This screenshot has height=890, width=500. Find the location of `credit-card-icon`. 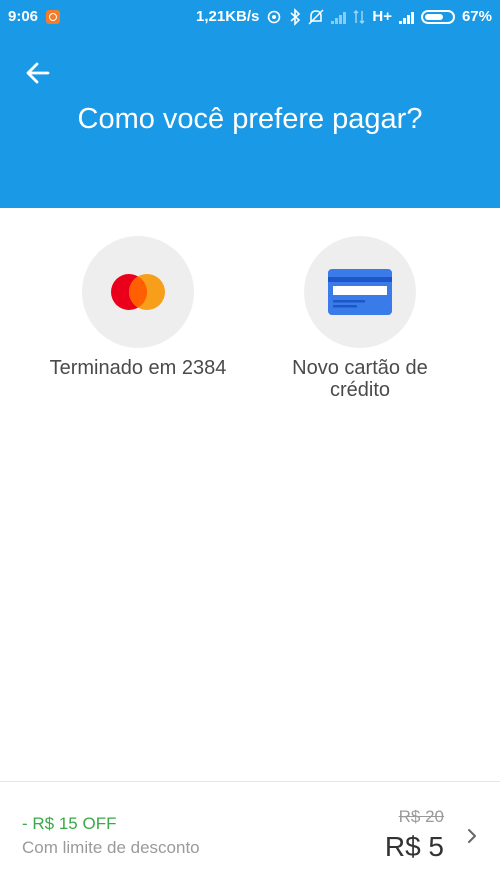

credit-card-icon is located at coordinates (360, 292).